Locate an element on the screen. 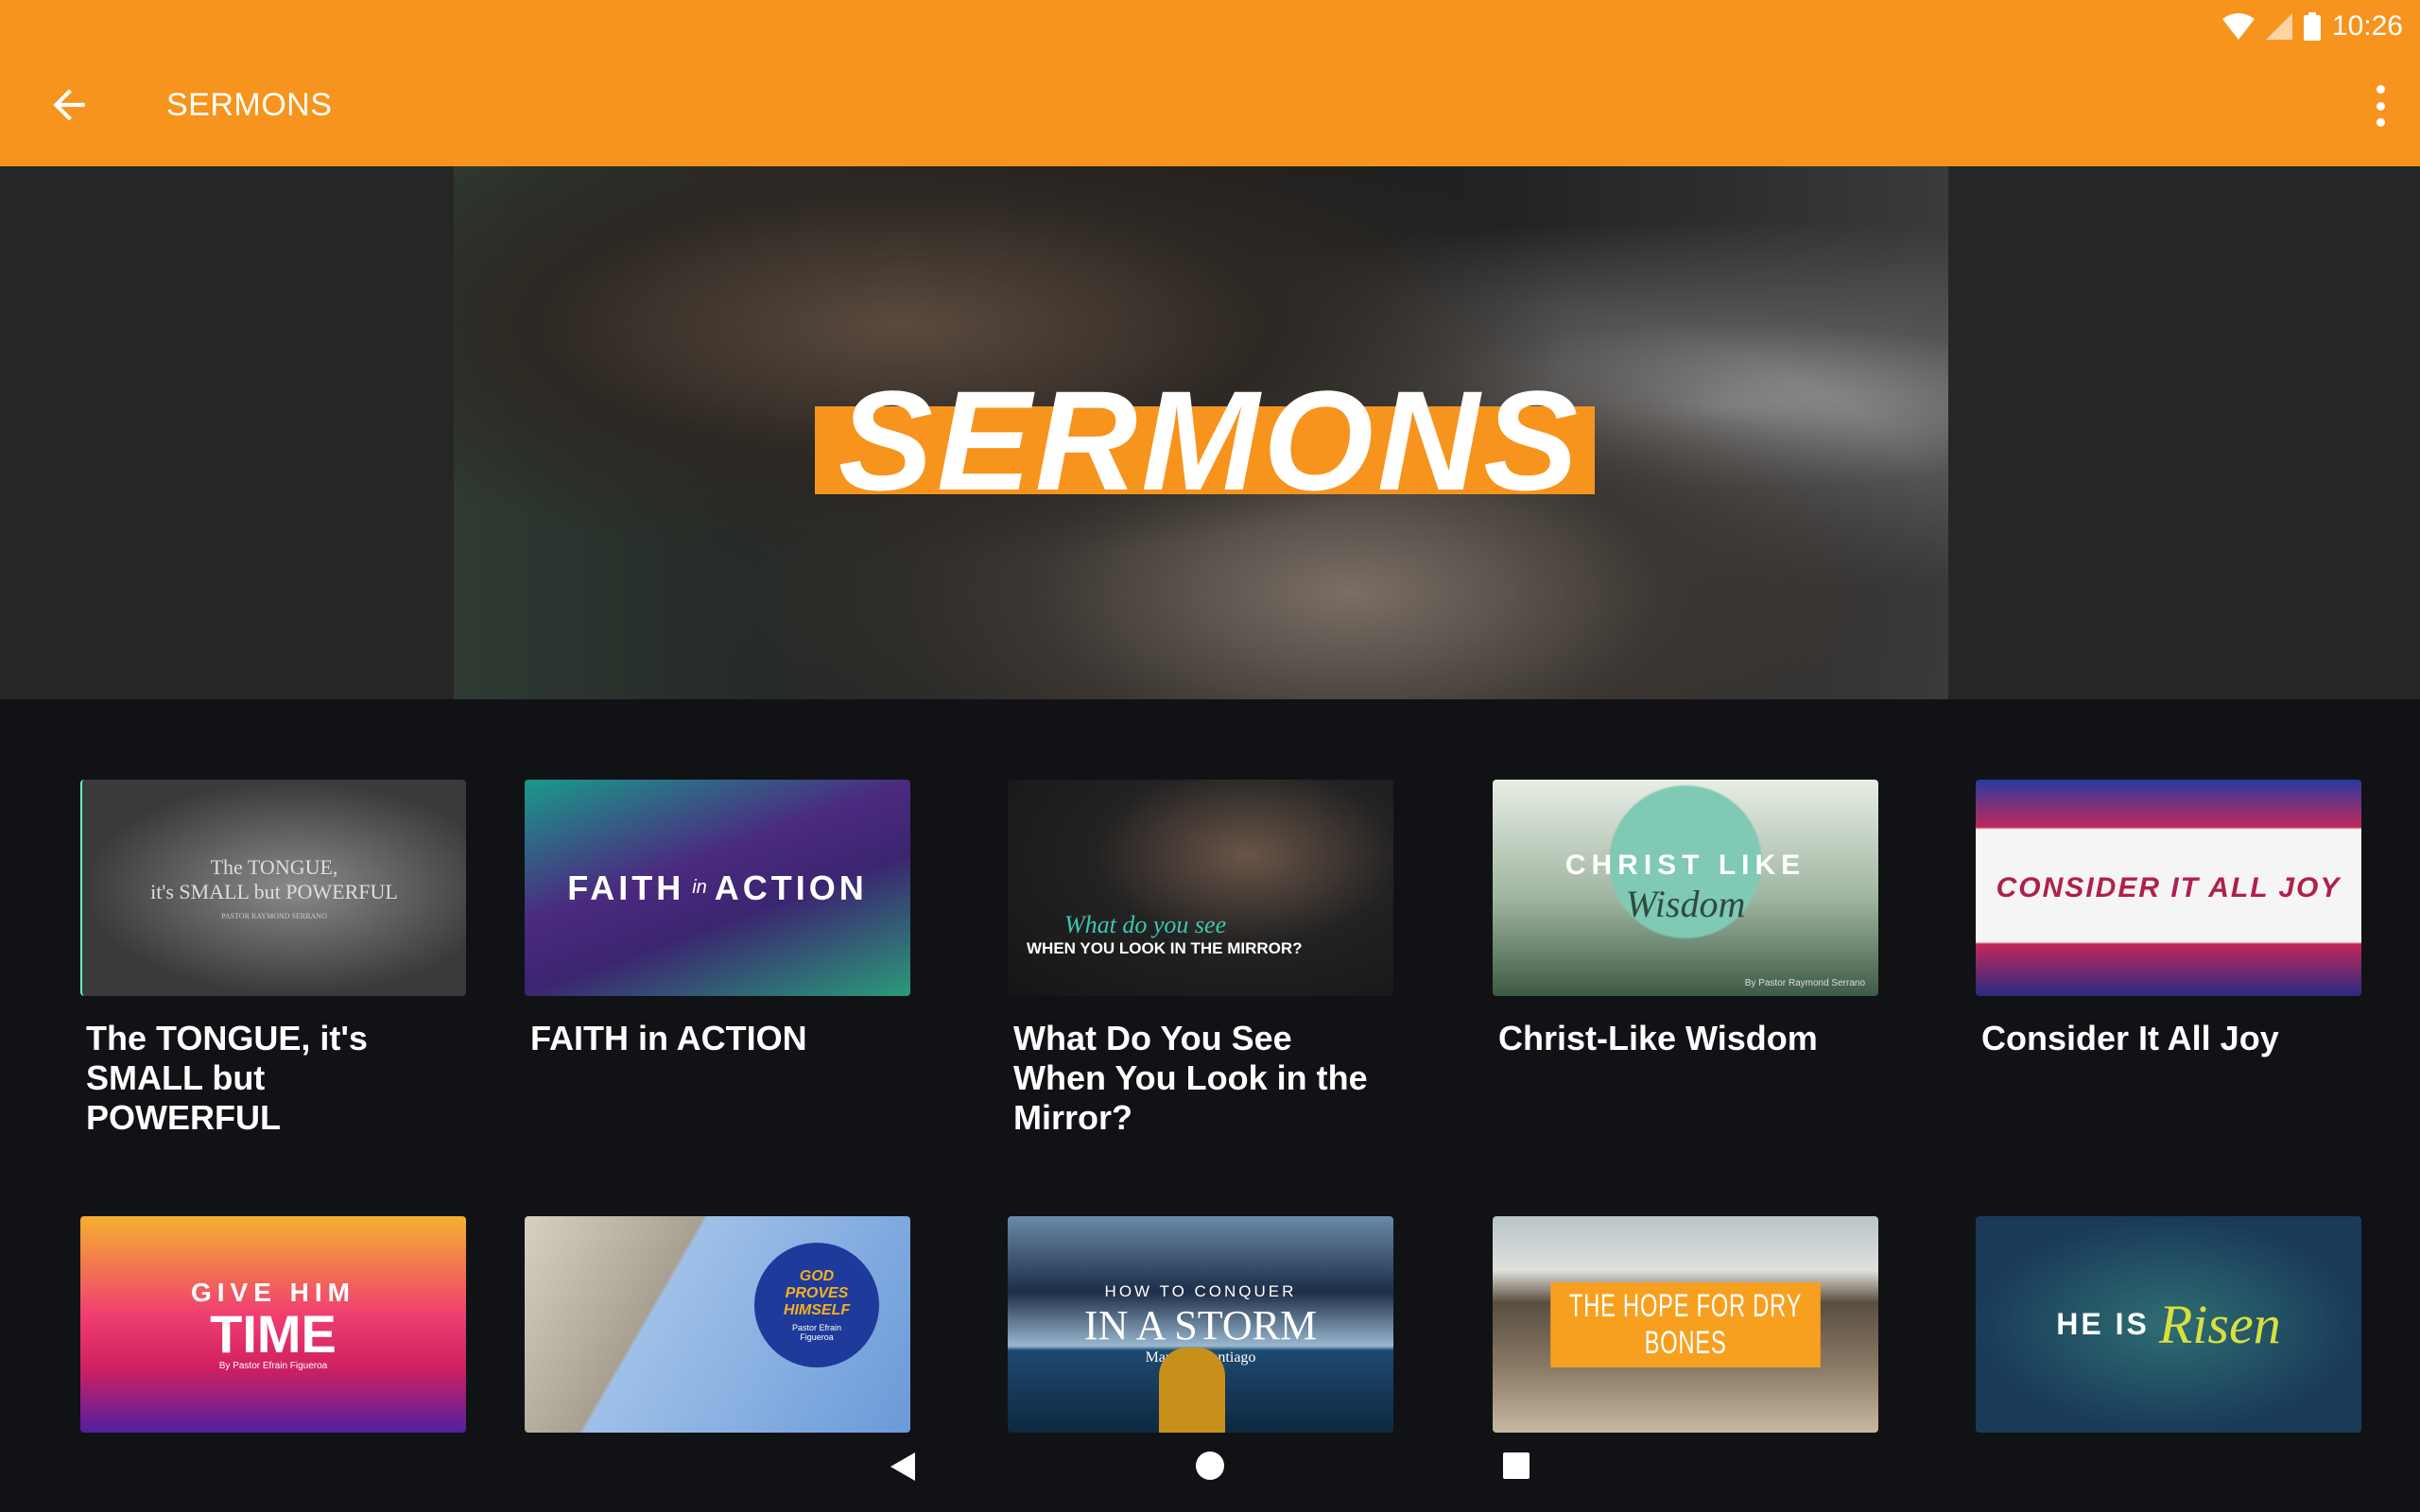 This screenshot has width=2420, height=1512. battery-icon is located at coordinates (2312, 26).